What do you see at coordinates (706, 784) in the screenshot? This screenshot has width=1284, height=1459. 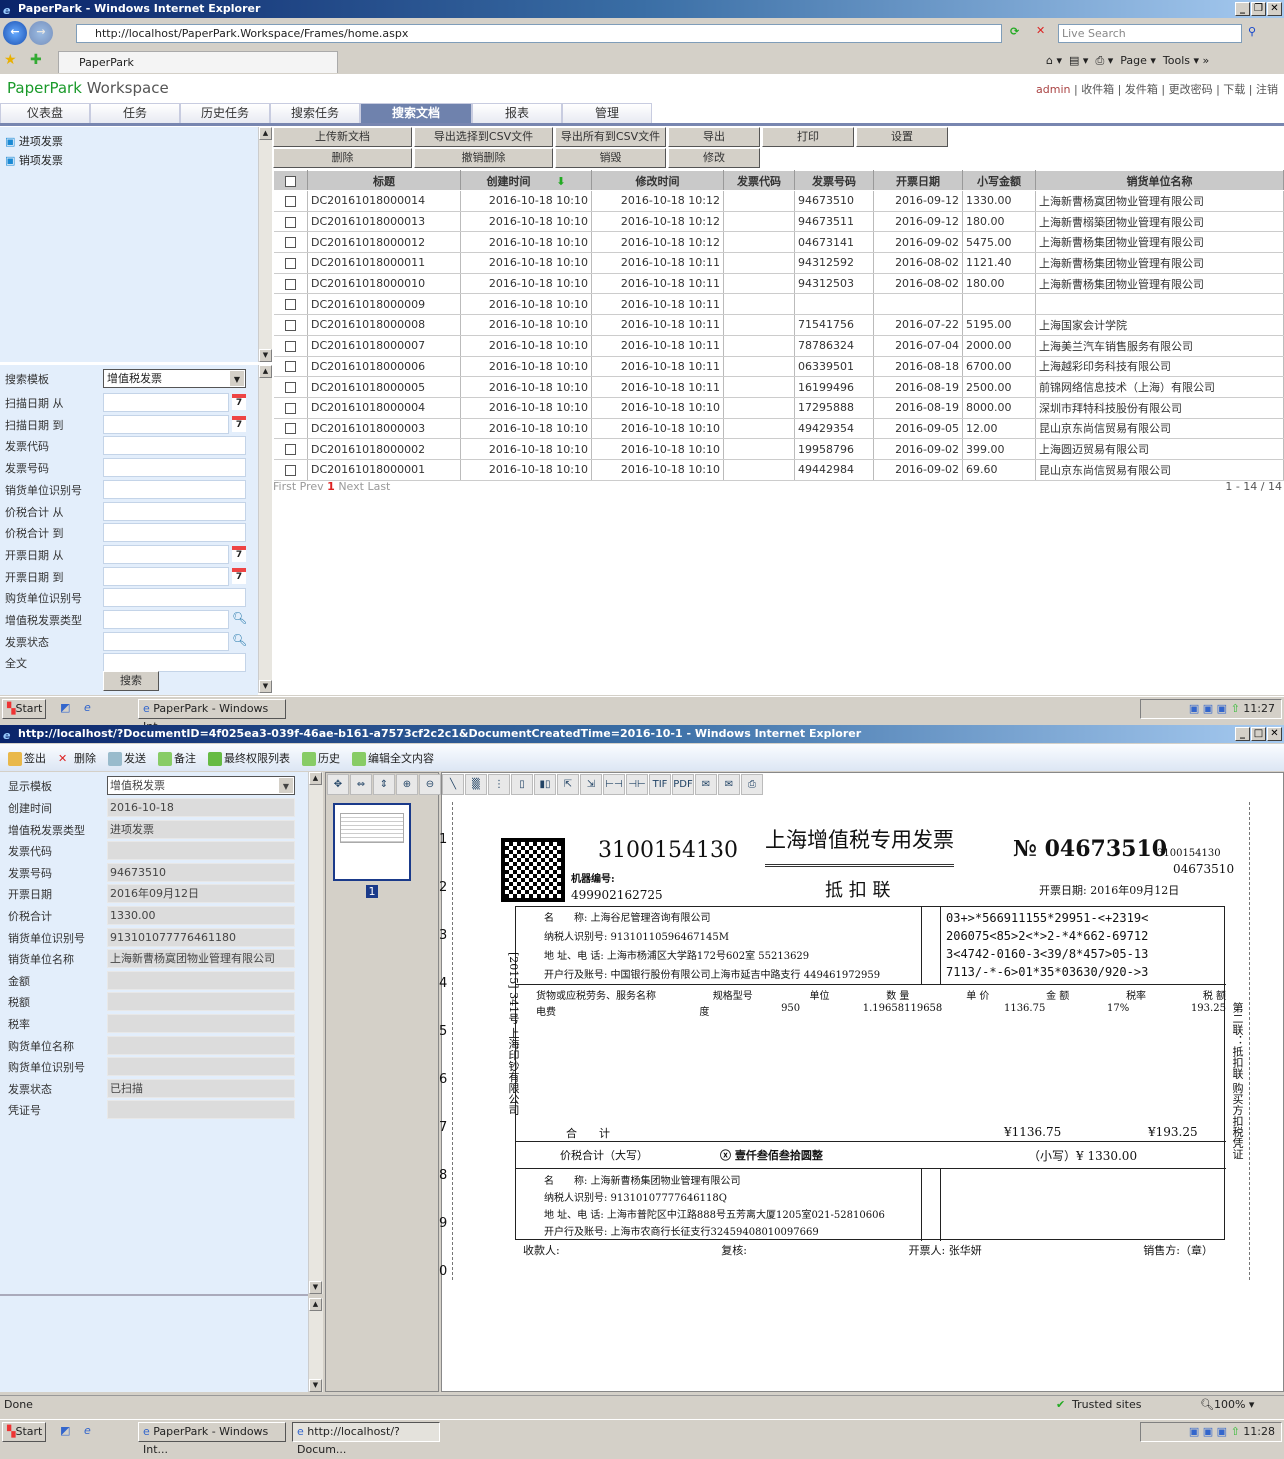 I see `mail-icon: ✉` at bounding box center [706, 784].